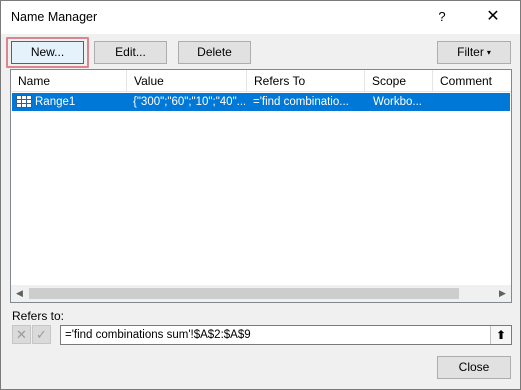  Describe the element at coordinates (260, 17) in the screenshot. I see `title-bar: Name Manager ? ✕` at that location.